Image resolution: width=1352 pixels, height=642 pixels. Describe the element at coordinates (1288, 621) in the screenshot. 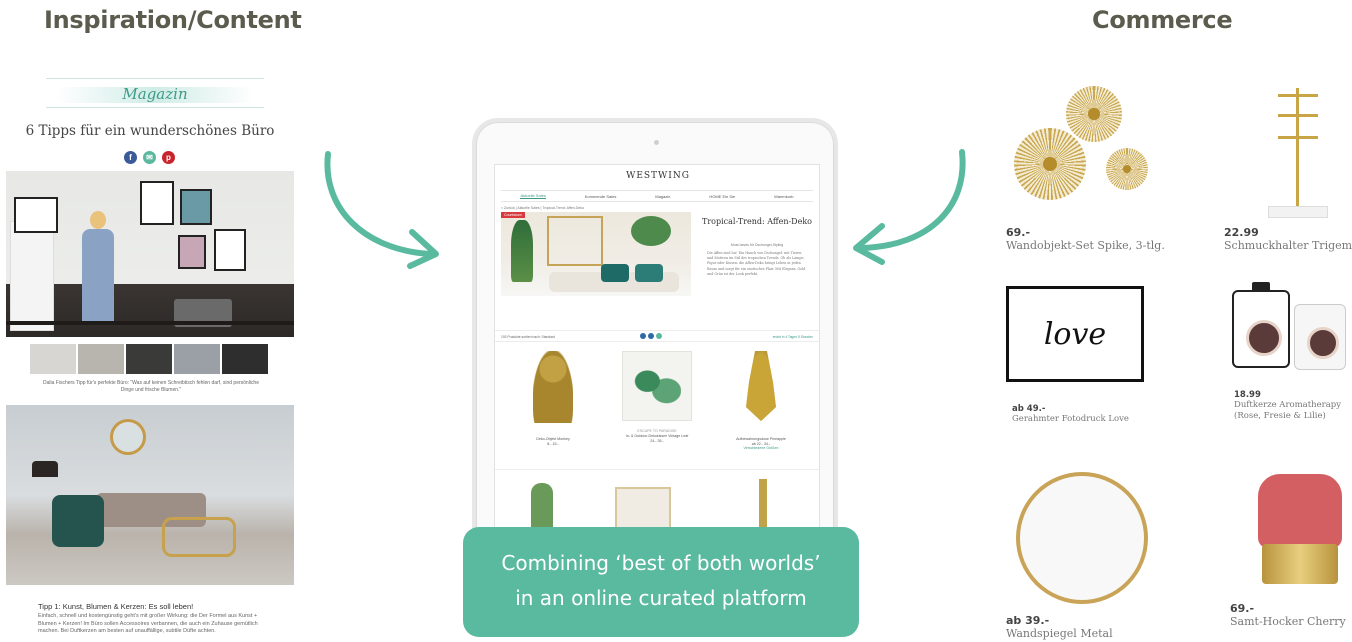

I see `product-name: Samt-Hocker Cherry` at that location.